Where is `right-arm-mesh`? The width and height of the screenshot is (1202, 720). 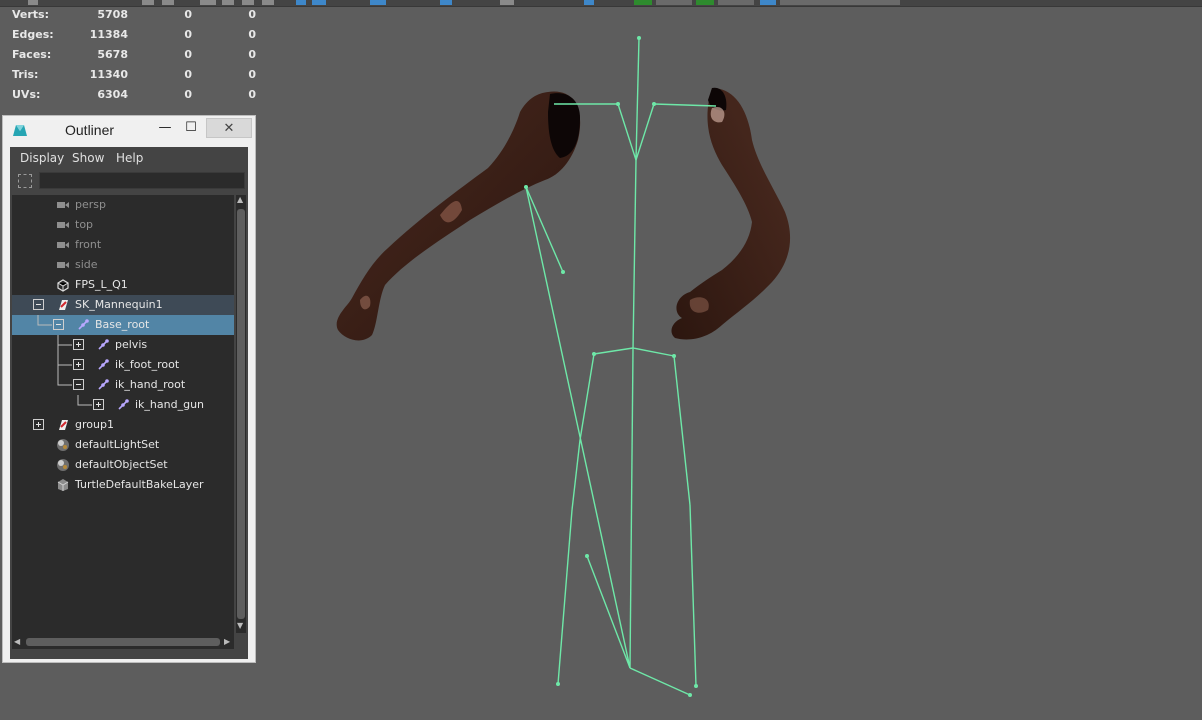 right-arm-mesh is located at coordinates (731, 213).